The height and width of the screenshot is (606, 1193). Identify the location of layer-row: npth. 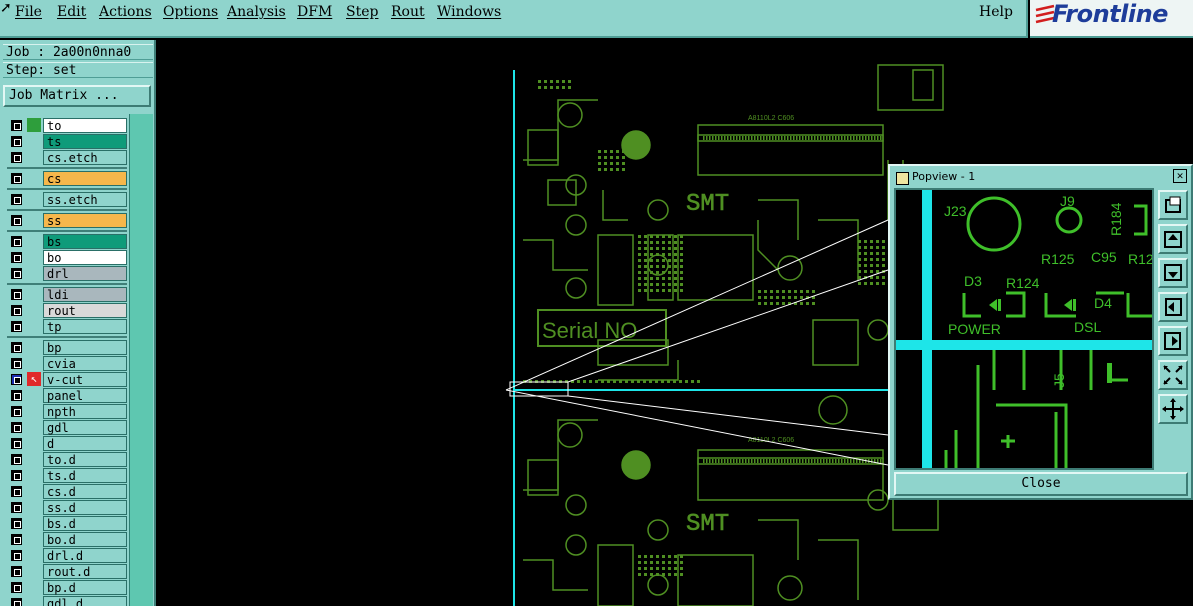
(67, 411).